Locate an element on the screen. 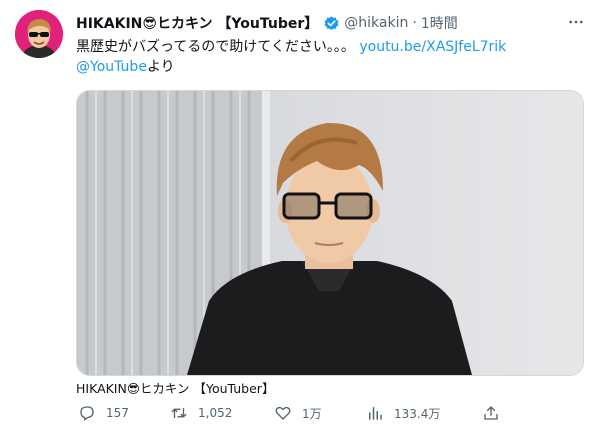 The height and width of the screenshot is (439, 598). reply-count: 157 is located at coordinates (117, 413).